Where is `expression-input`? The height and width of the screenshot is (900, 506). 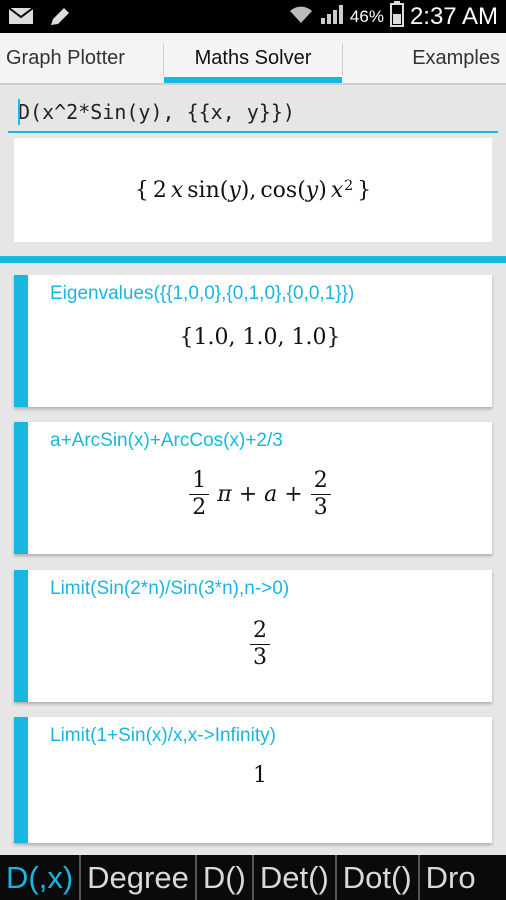 expression-input is located at coordinates (253, 113).